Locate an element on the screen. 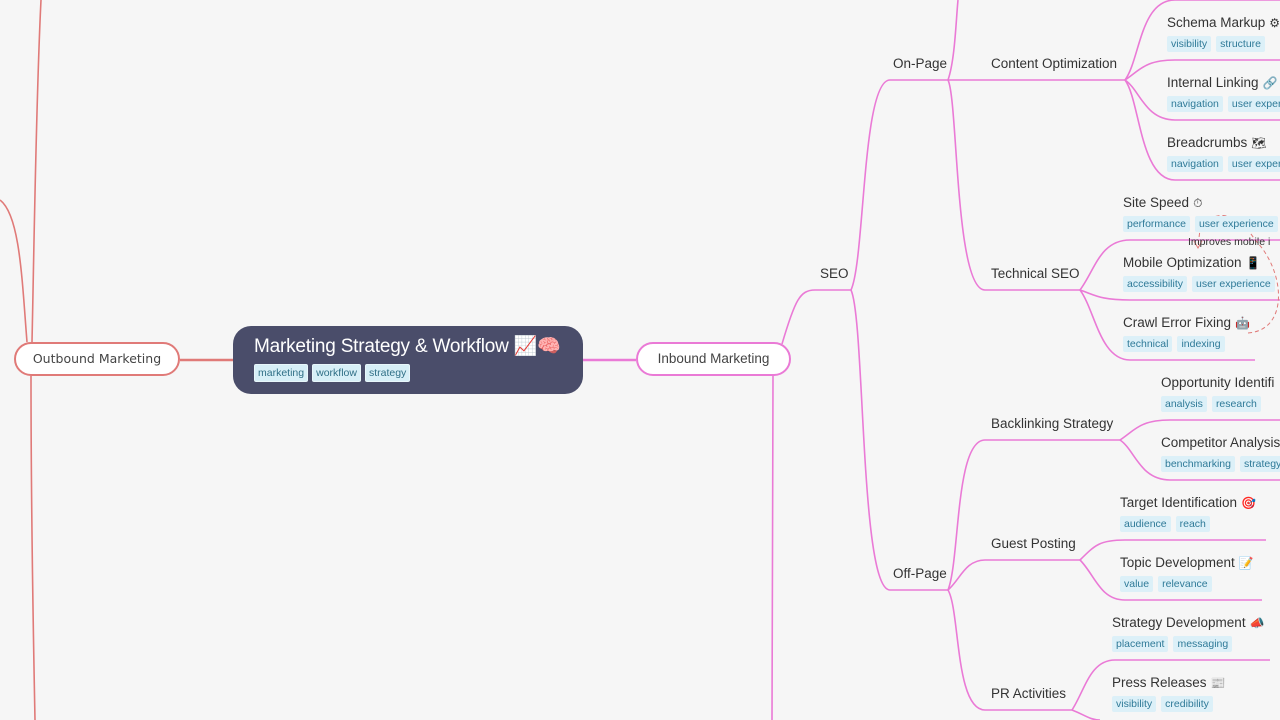 Image resolution: width=1280 pixels, height=720 pixels. schema-markup-node: Schema Markup ⚙ visibility structure is located at coordinates (1223, 33).